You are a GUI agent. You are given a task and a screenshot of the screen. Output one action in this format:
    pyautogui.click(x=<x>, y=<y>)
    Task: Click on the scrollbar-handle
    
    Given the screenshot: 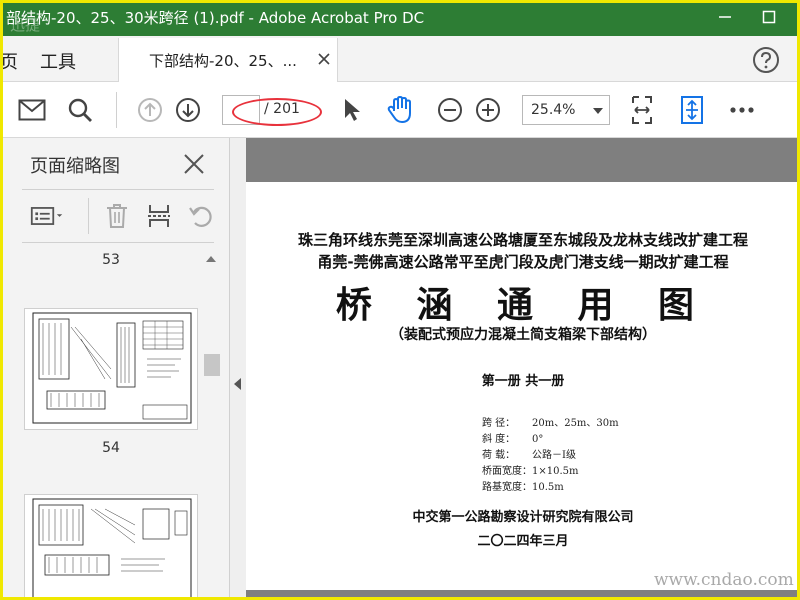 What is the action you would take?
    pyautogui.click(x=212, y=365)
    